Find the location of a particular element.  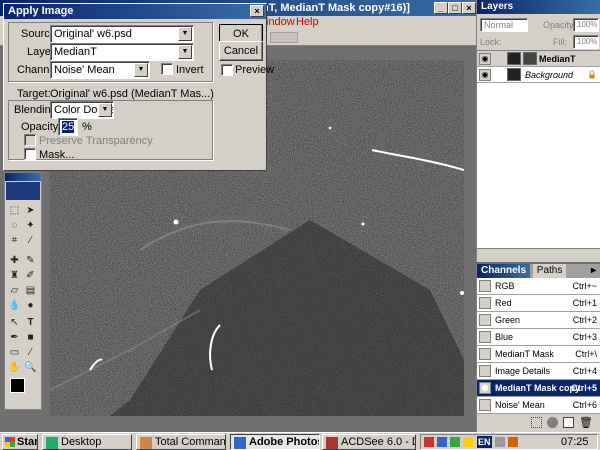

channel-shortcut: Ctrl+2 is located at coordinates (584, 320).